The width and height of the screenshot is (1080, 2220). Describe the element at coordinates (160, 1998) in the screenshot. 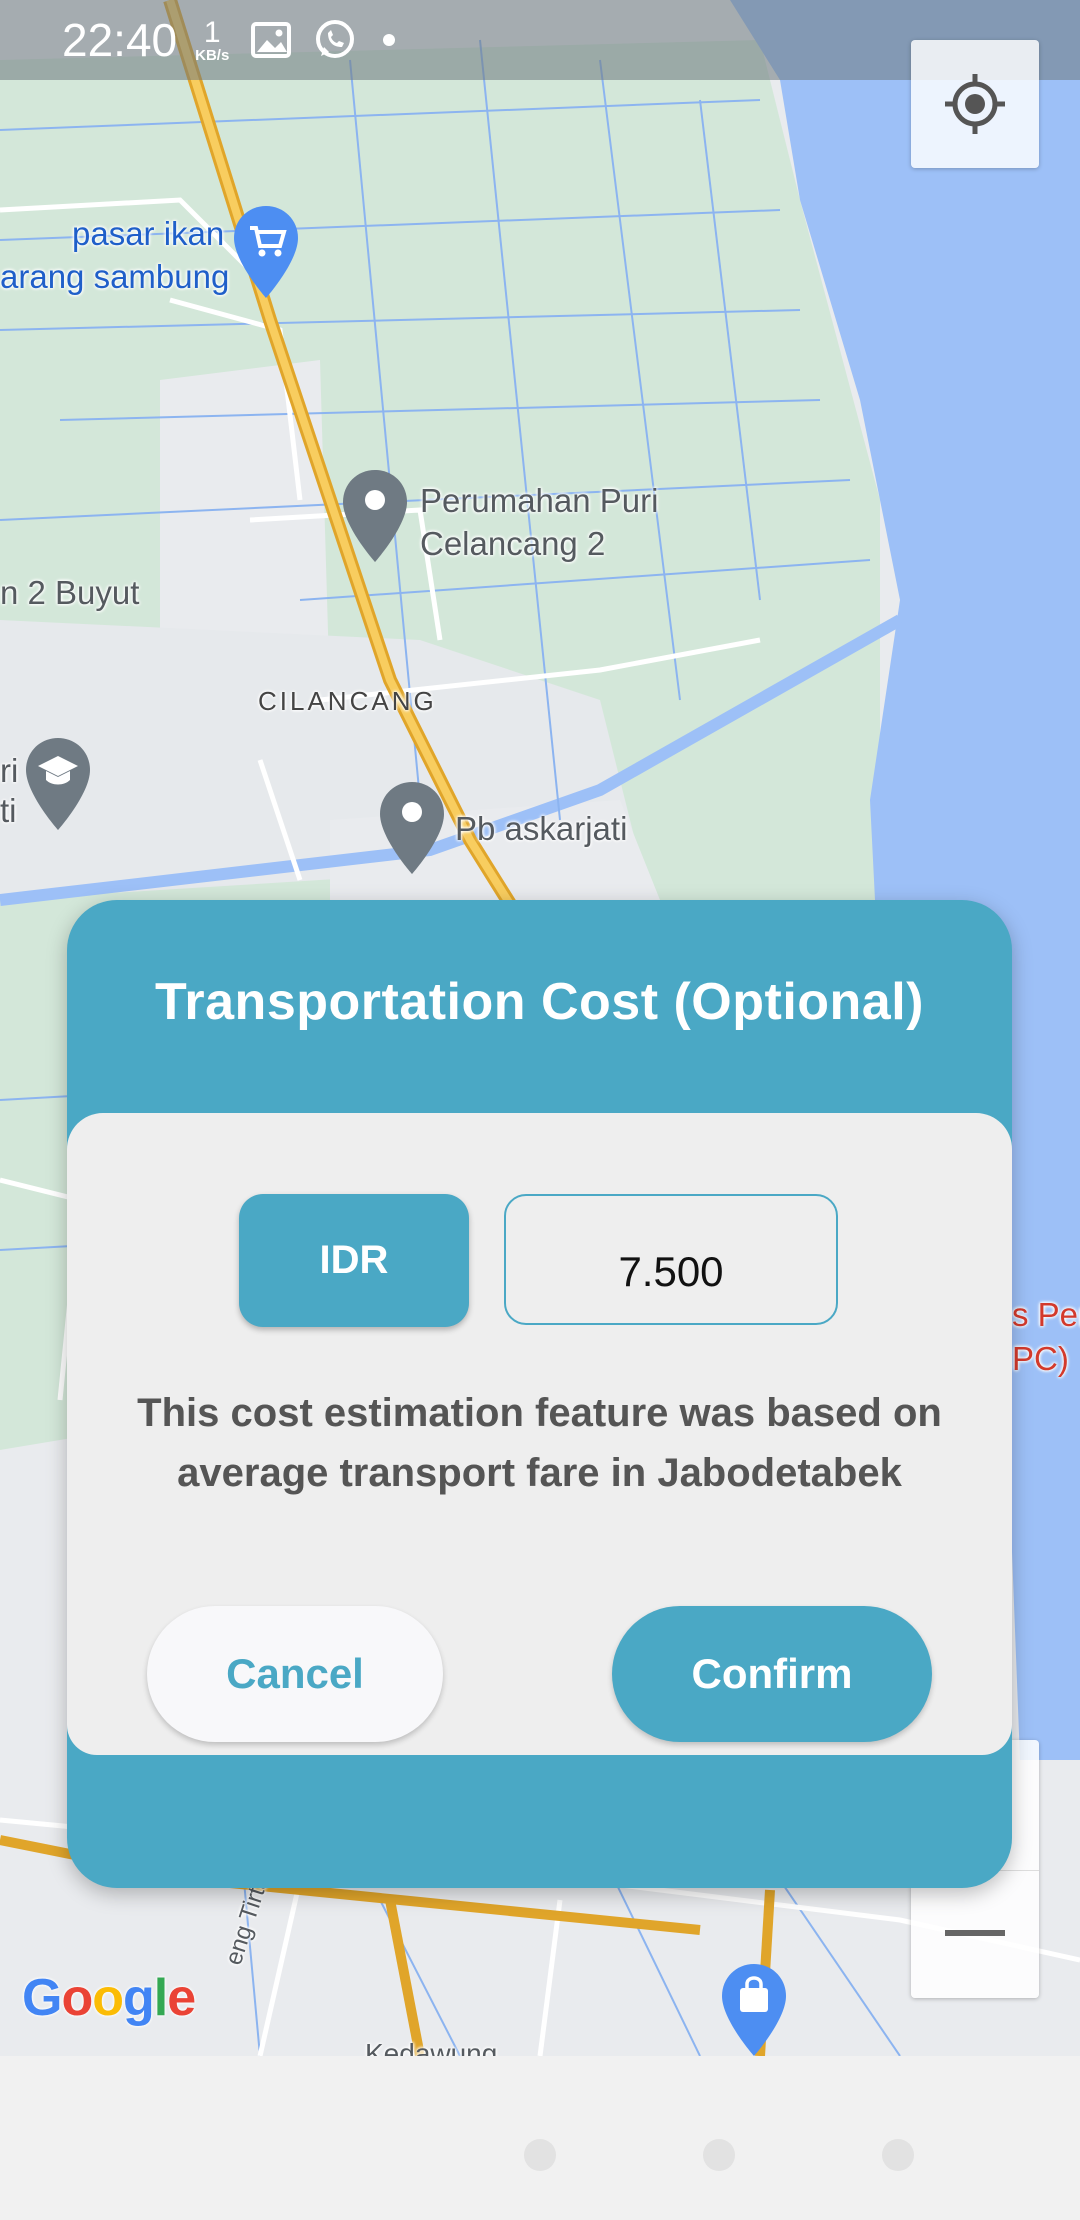

I see `google-logo-letter: l` at that location.